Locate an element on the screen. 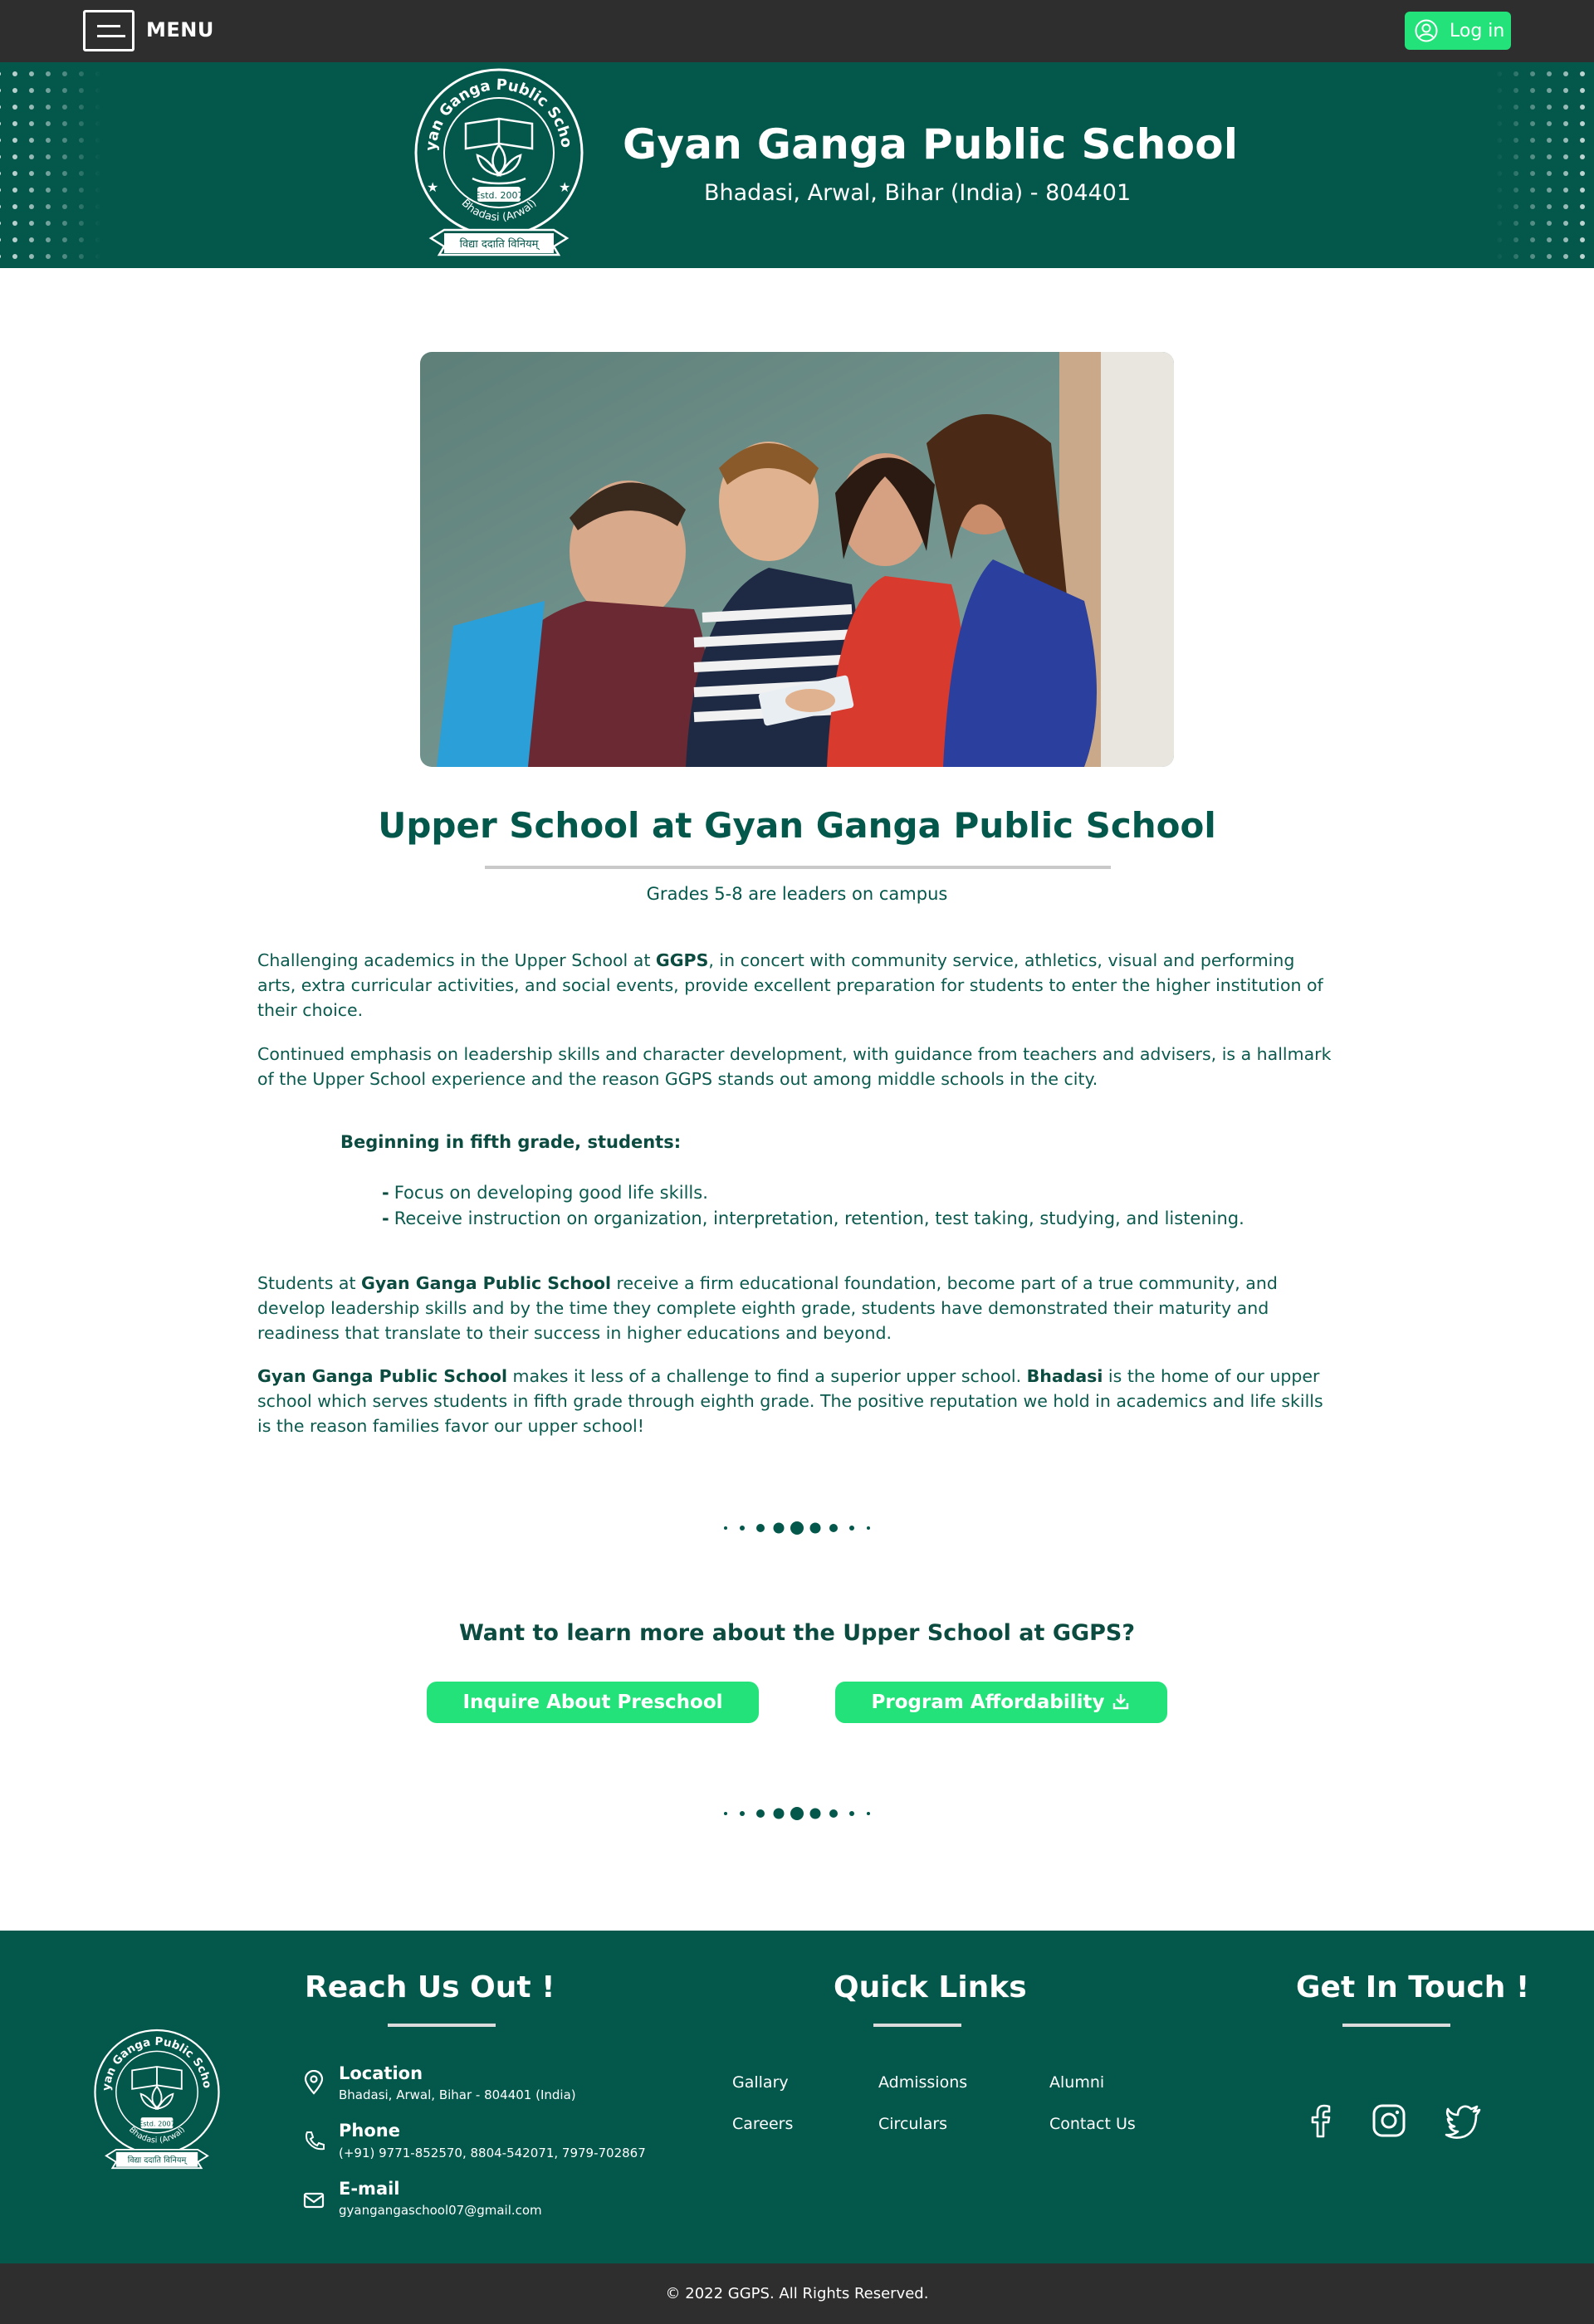 The width and height of the screenshot is (1594, 2324). top-navbar: MENU Log in is located at coordinates (797, 31).